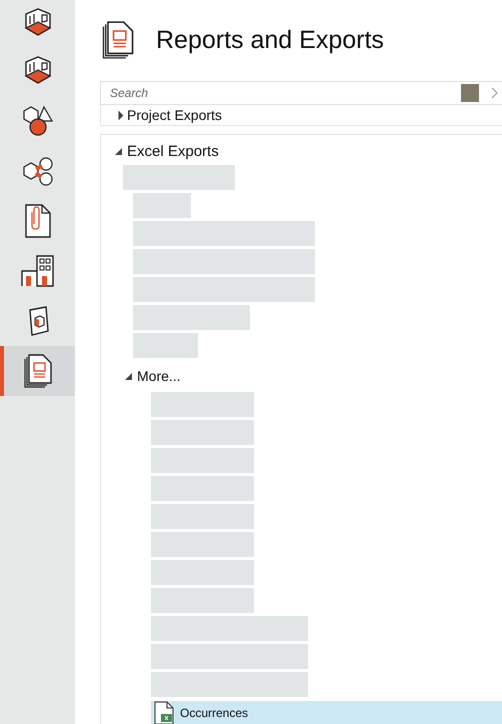  What do you see at coordinates (470, 93) in the screenshot?
I see `color-swatch` at bounding box center [470, 93].